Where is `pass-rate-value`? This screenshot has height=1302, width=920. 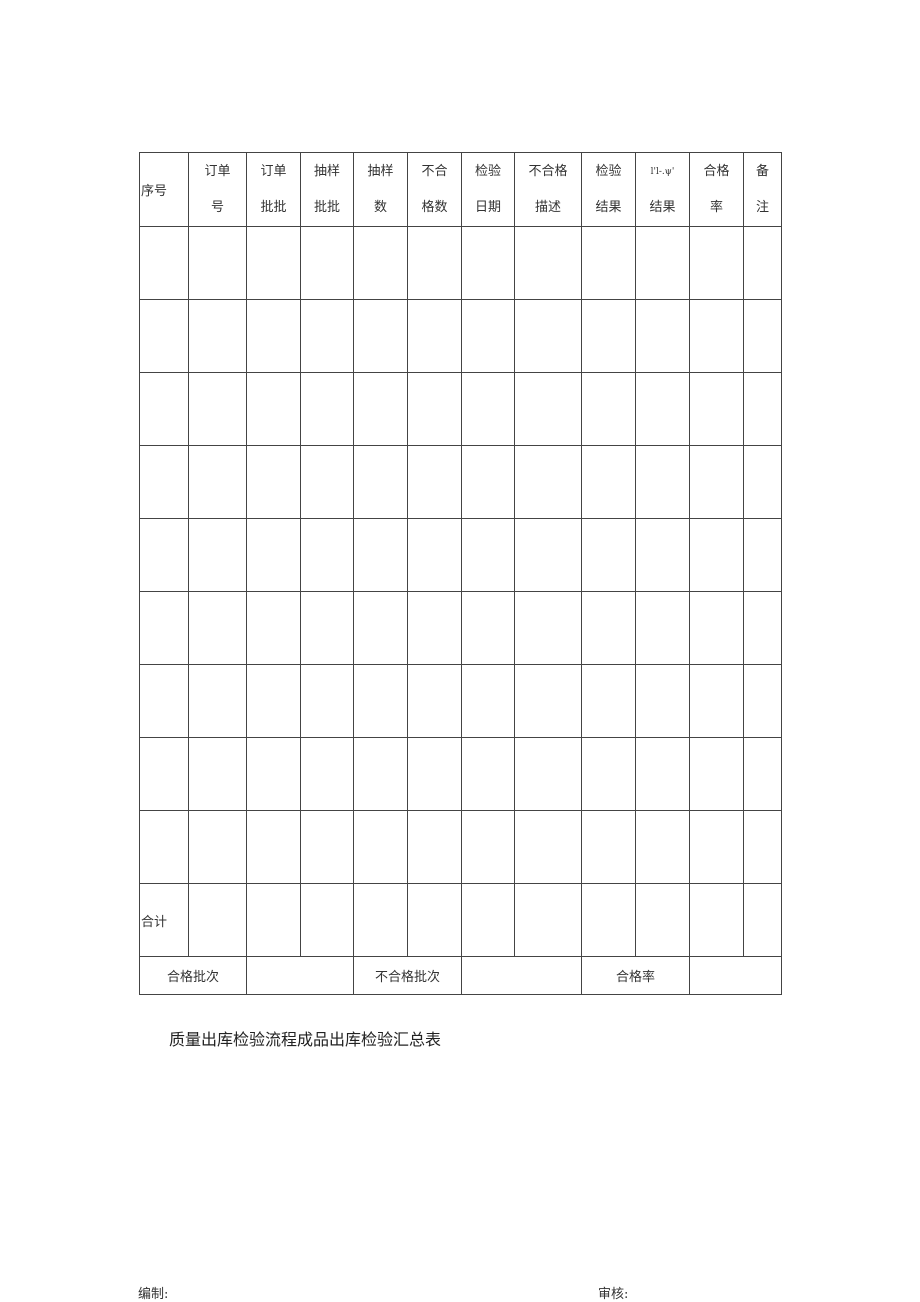
pass-rate-value is located at coordinates (735, 975).